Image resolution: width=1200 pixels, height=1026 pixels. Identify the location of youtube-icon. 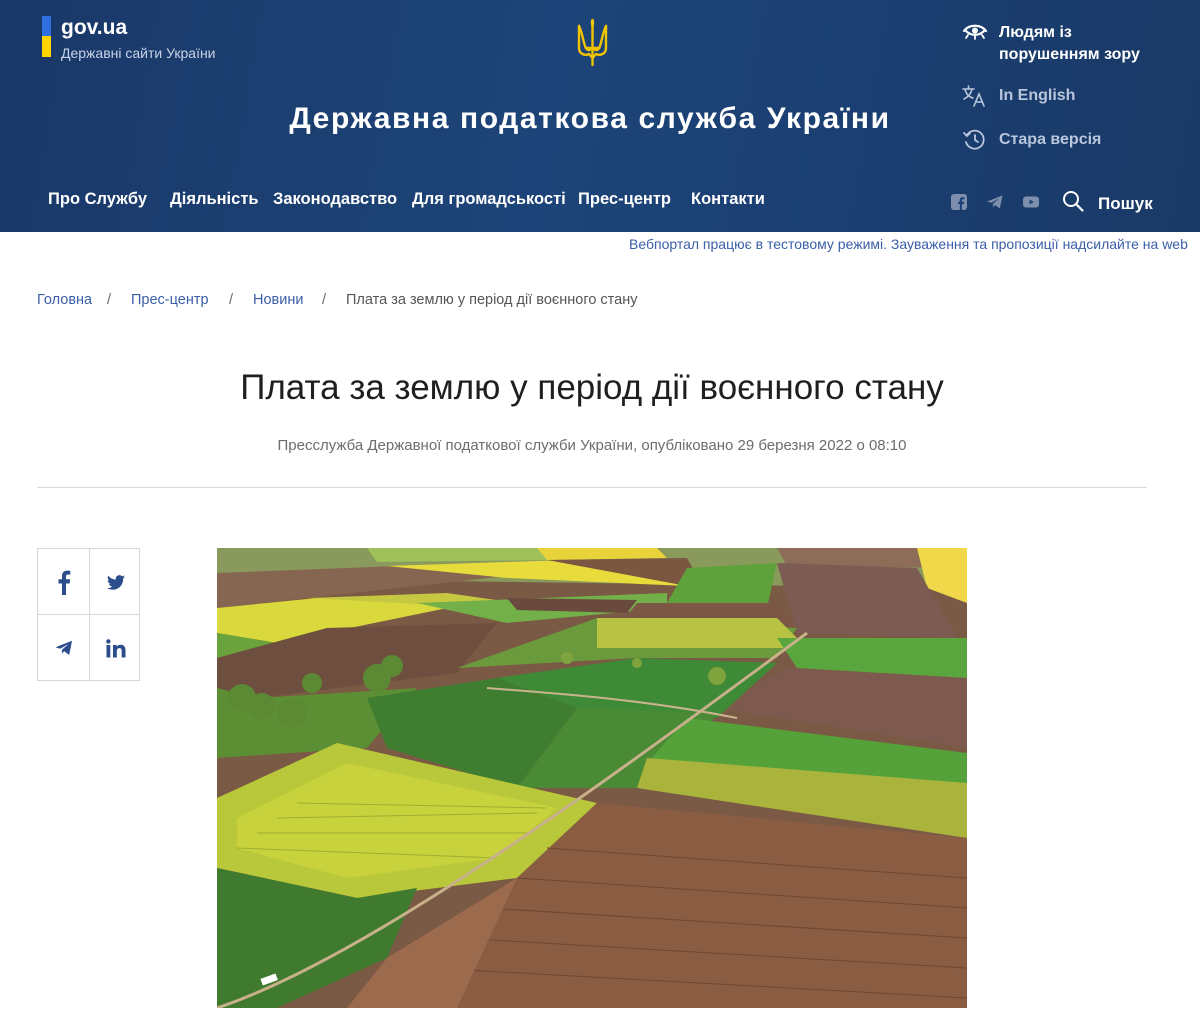
(1031, 202).